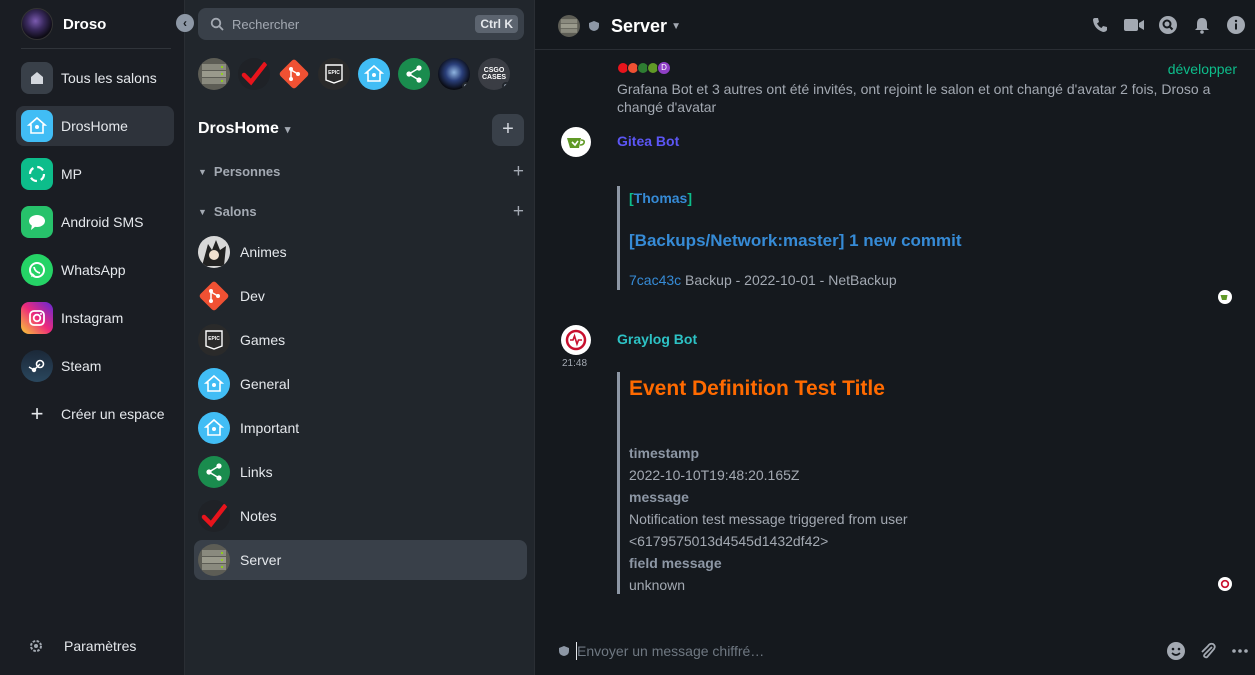 The height and width of the screenshot is (675, 1255). I want to click on create-space-button: + Créer un espace, so click(95, 414).